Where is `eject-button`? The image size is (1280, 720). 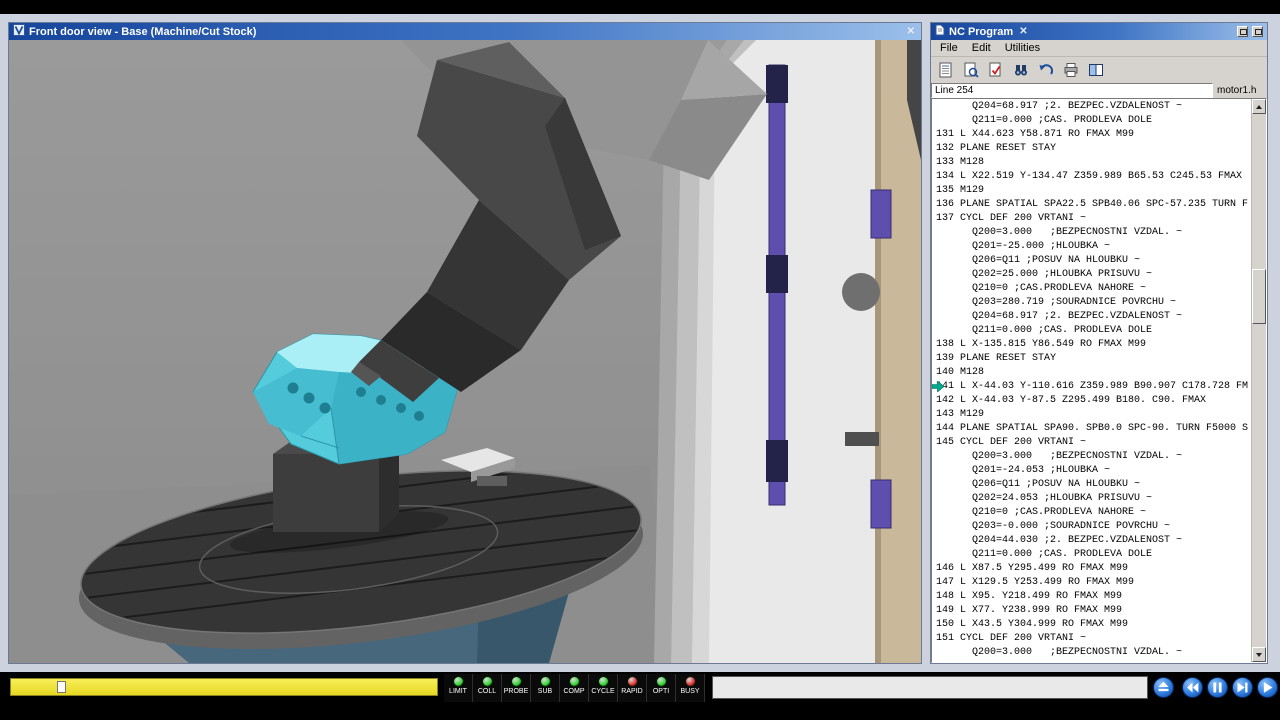
eject-button is located at coordinates (1163, 687).